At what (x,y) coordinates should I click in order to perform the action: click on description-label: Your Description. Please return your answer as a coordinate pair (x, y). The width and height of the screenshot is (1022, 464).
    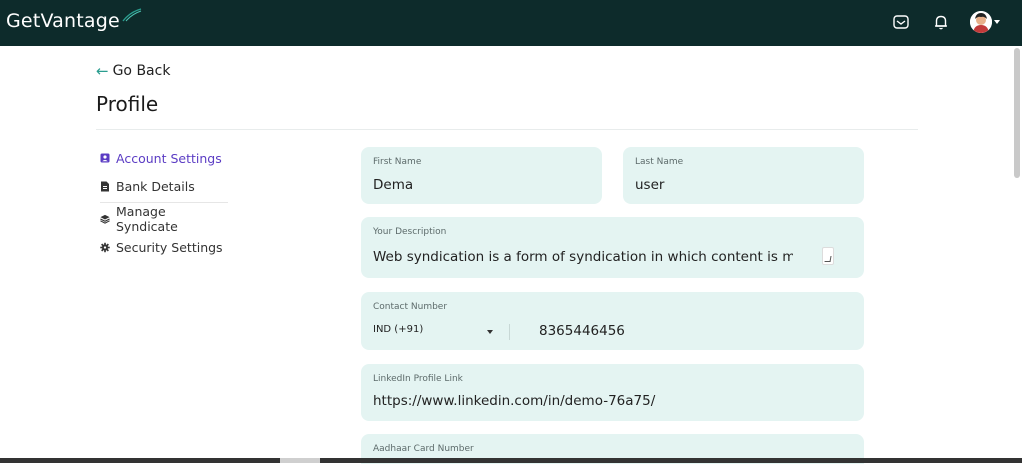
    Looking at the image, I should click on (410, 232).